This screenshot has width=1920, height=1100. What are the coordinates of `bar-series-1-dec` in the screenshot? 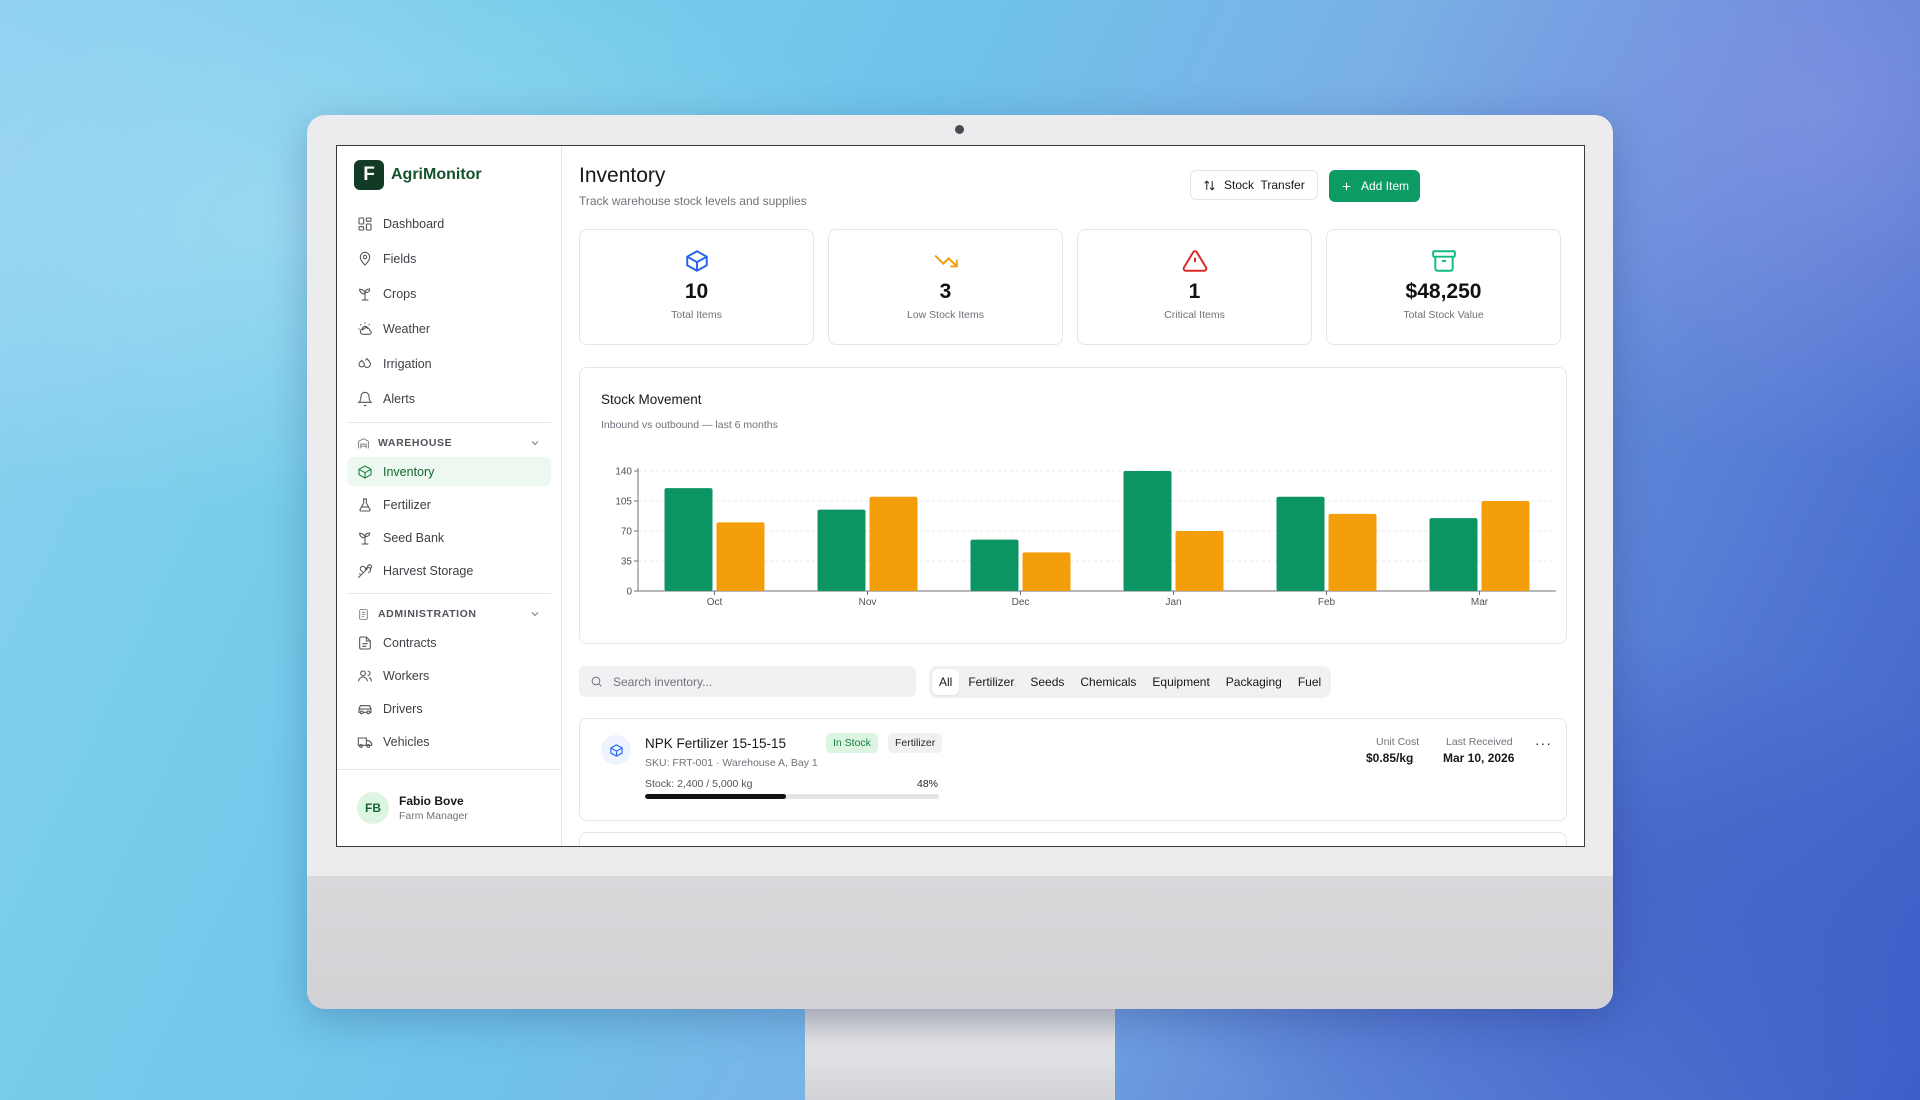 It's located at (994, 565).